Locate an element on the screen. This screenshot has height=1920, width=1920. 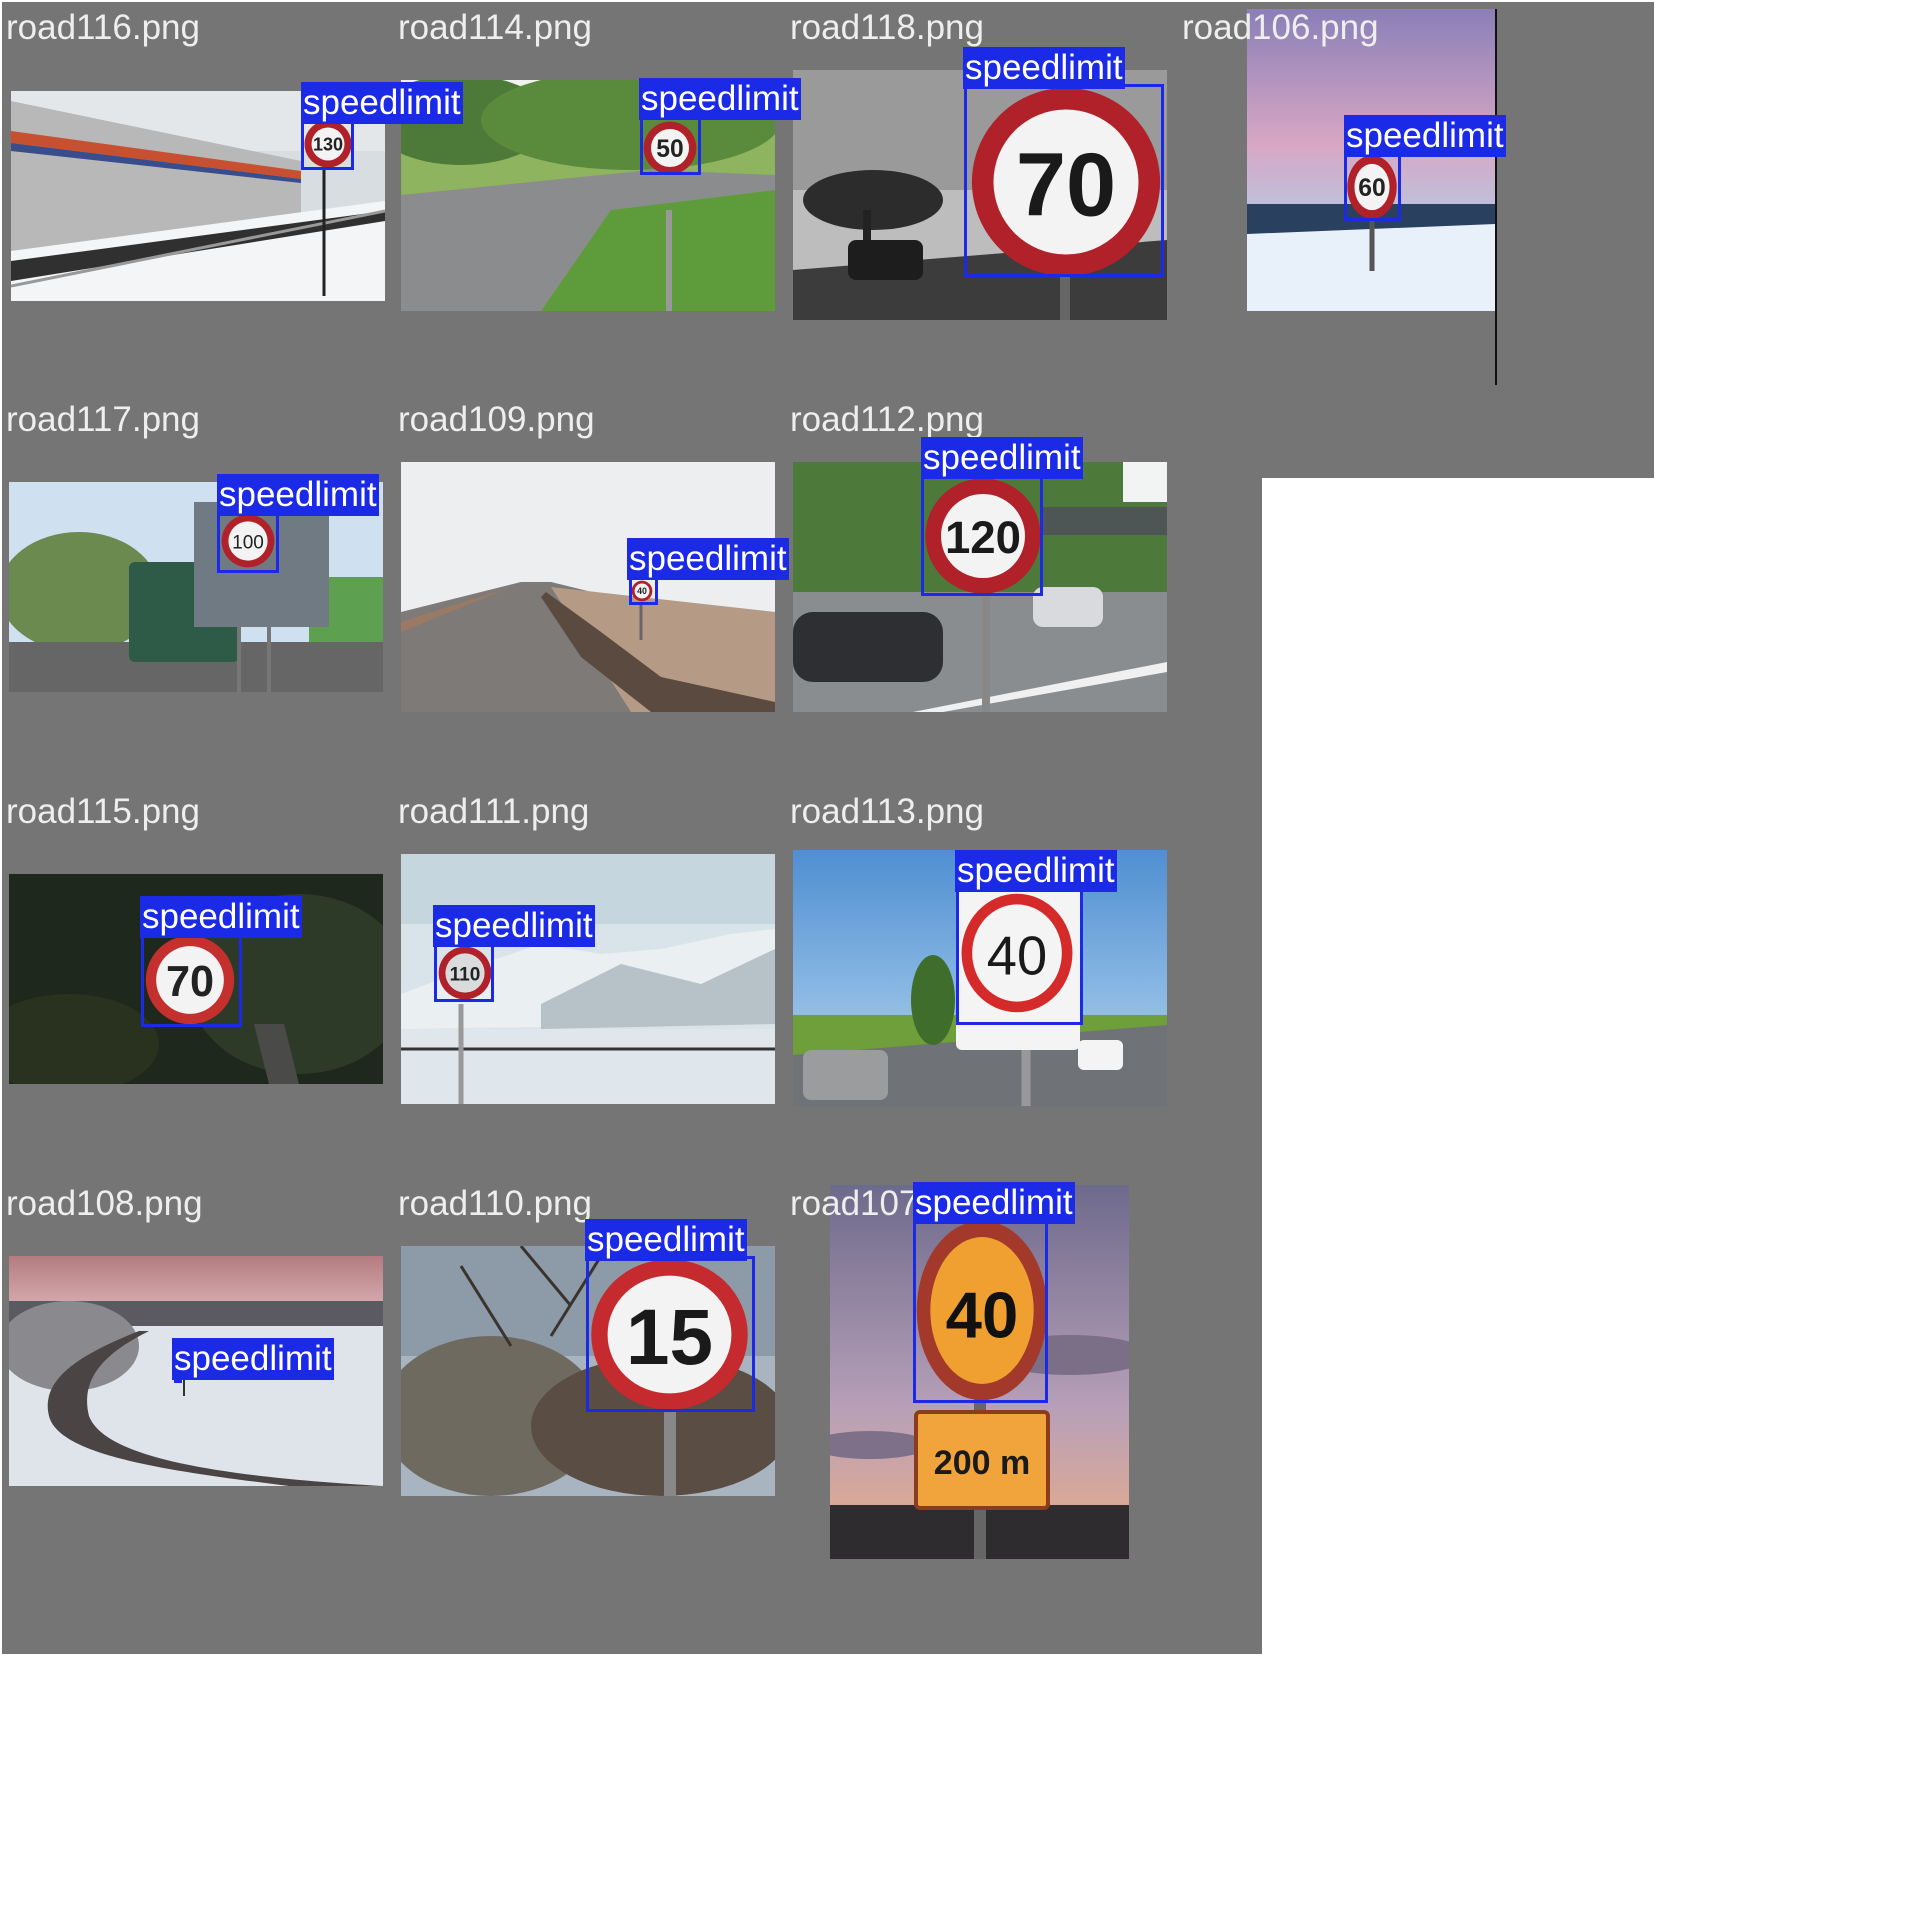
image-filename: road112.png is located at coordinates (887, 419).